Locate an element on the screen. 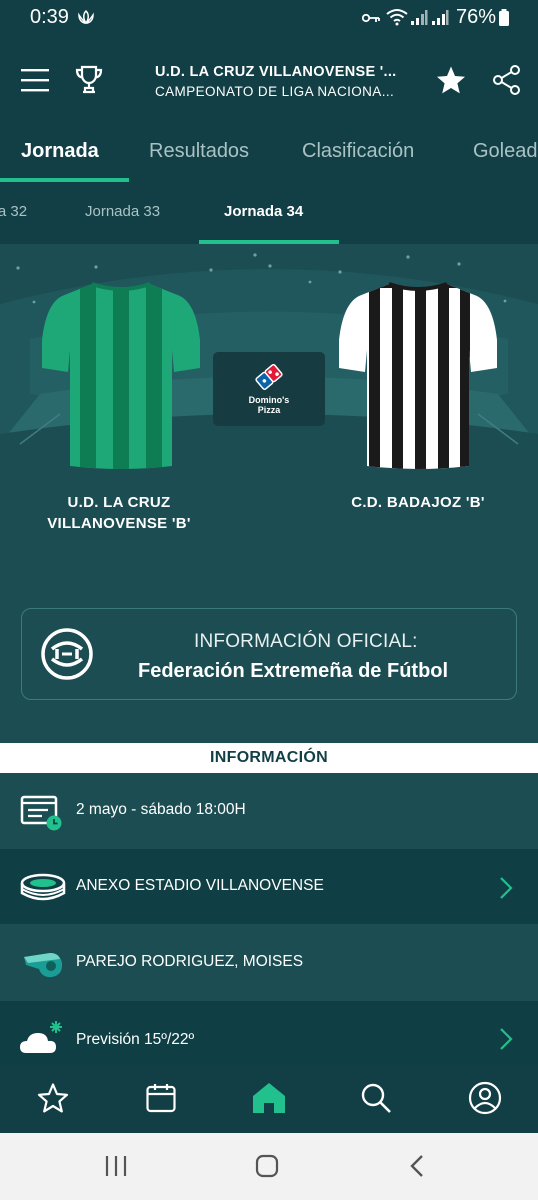  stadium-icon is located at coordinates (43, 887).